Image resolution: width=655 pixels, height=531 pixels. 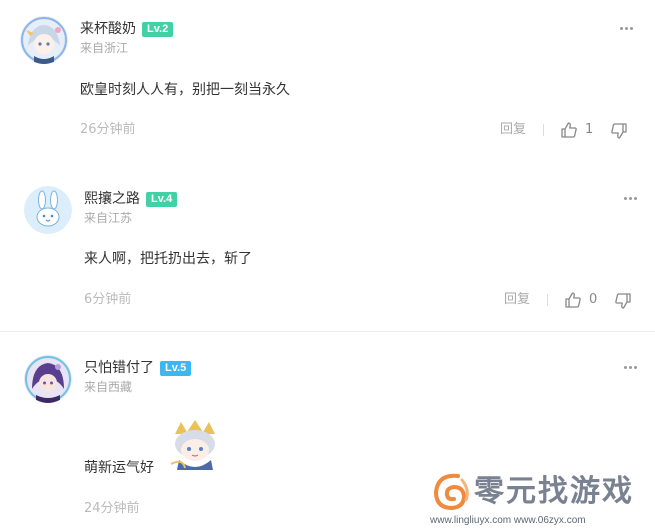 I want to click on swirl-logo-icon, so click(x=451, y=492).